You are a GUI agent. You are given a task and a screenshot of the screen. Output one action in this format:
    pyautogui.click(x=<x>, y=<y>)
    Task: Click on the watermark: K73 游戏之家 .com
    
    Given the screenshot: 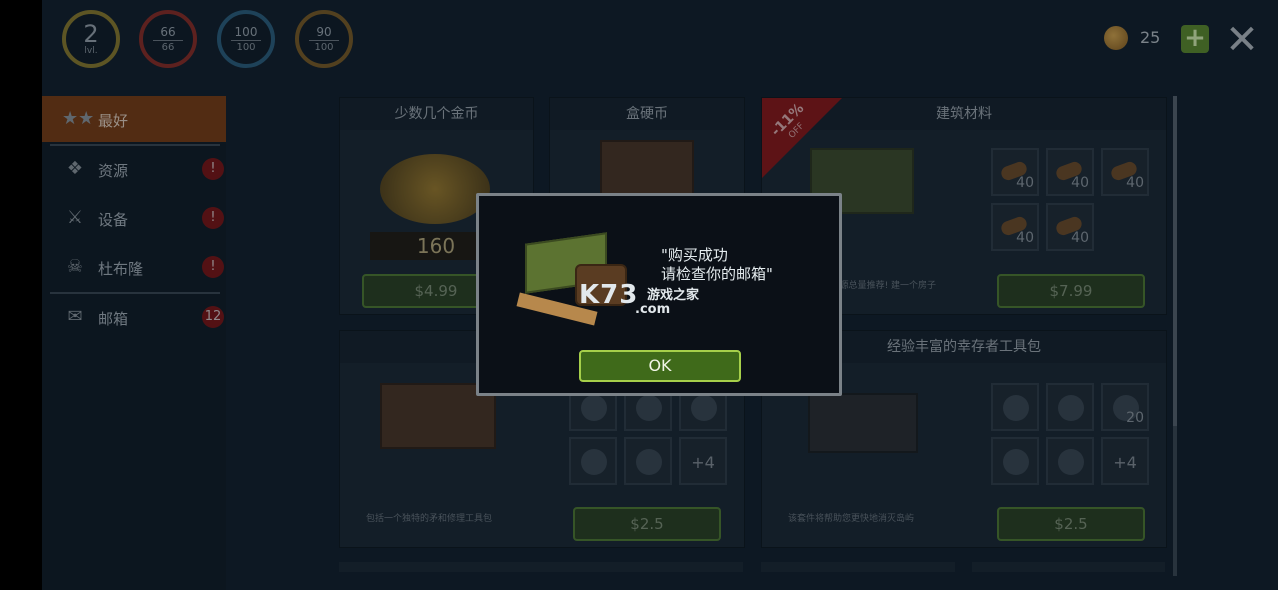 What is the action you would take?
    pyautogui.click(x=639, y=298)
    